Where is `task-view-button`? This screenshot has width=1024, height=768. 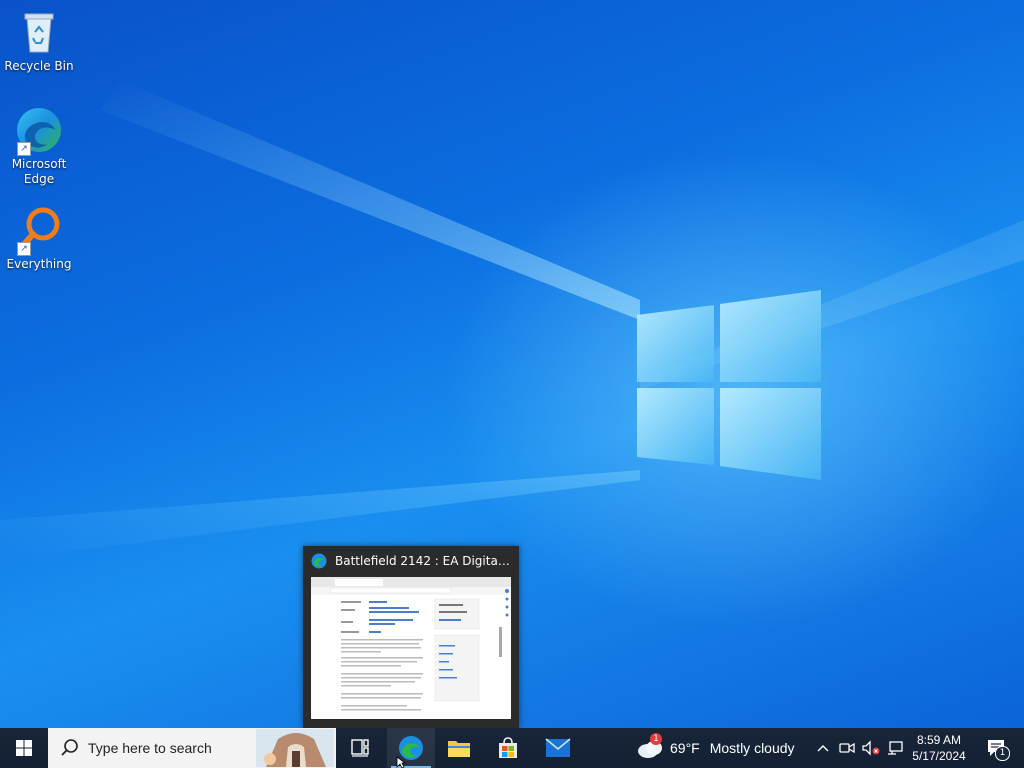 task-view-button is located at coordinates (360, 748).